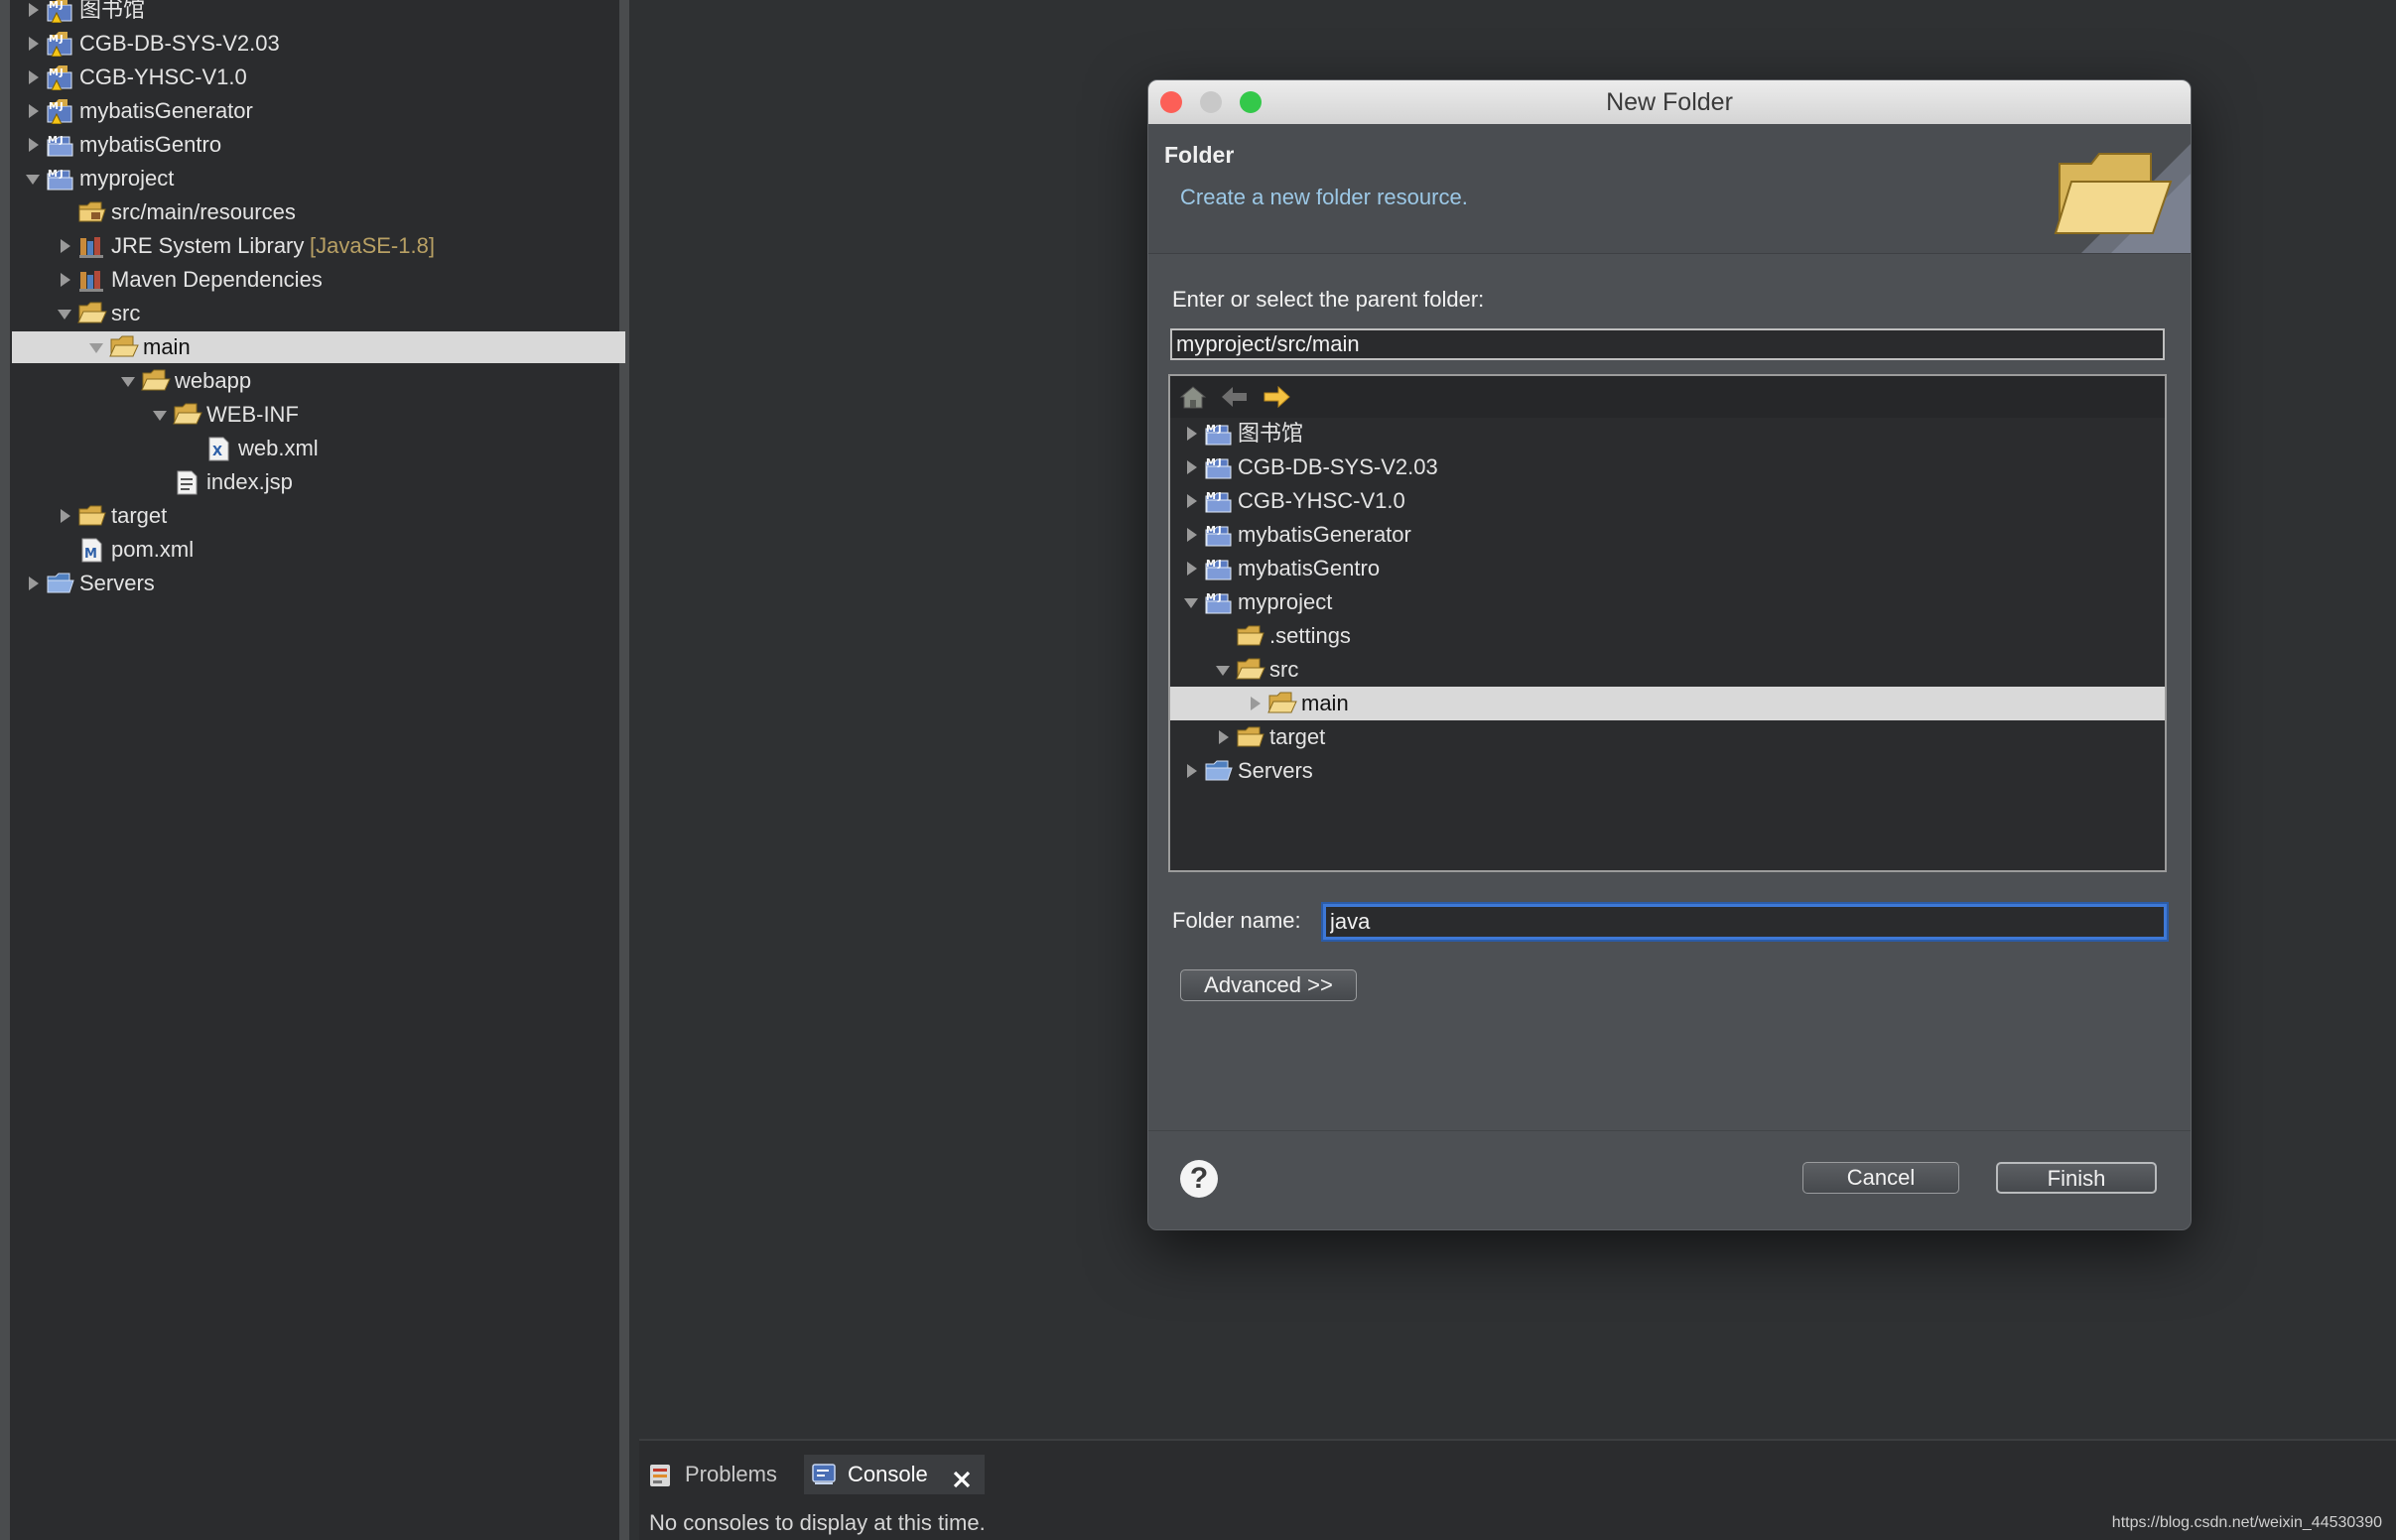 The width and height of the screenshot is (2396, 1540). What do you see at coordinates (318, 482) in the screenshot?
I see `explorer-tree-item: index.jsp` at bounding box center [318, 482].